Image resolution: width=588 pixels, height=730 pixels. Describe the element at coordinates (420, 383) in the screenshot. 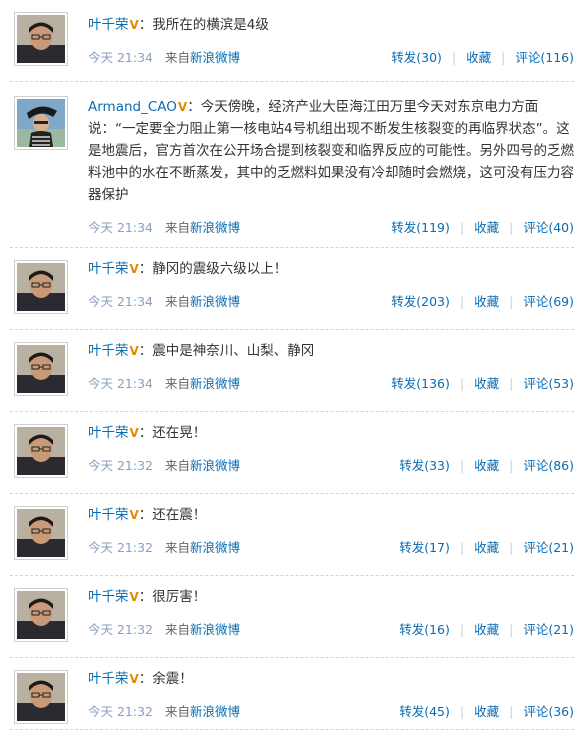

I see `repost-button: 转发(136)` at that location.